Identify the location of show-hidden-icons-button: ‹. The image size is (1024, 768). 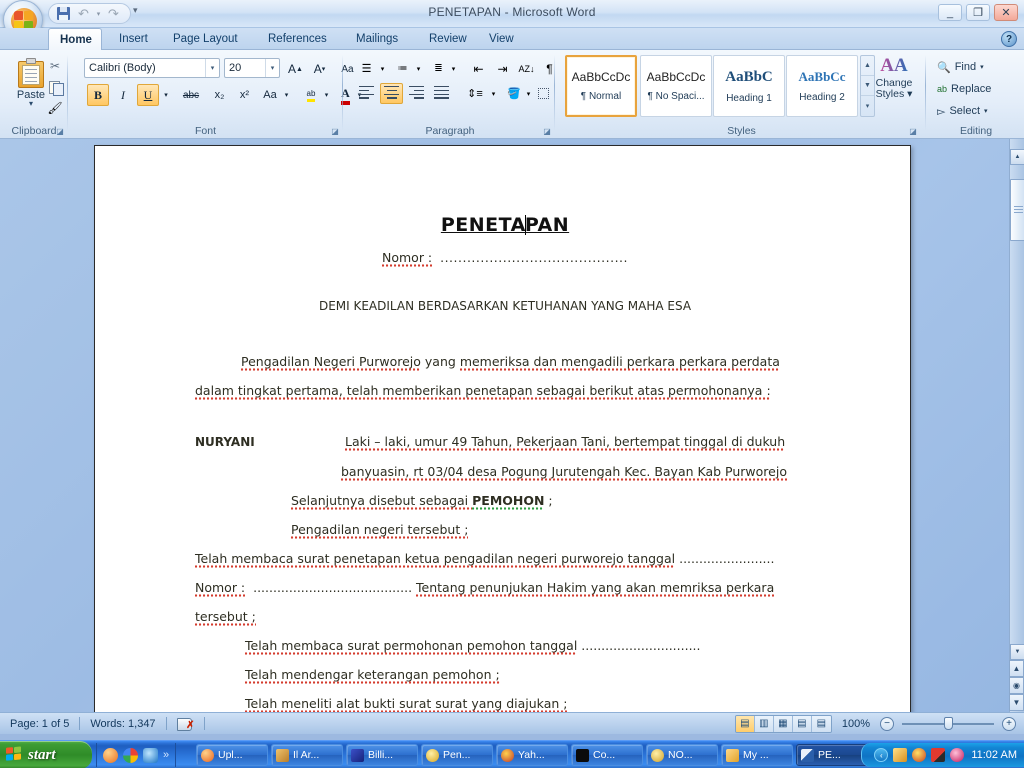
(881, 755).